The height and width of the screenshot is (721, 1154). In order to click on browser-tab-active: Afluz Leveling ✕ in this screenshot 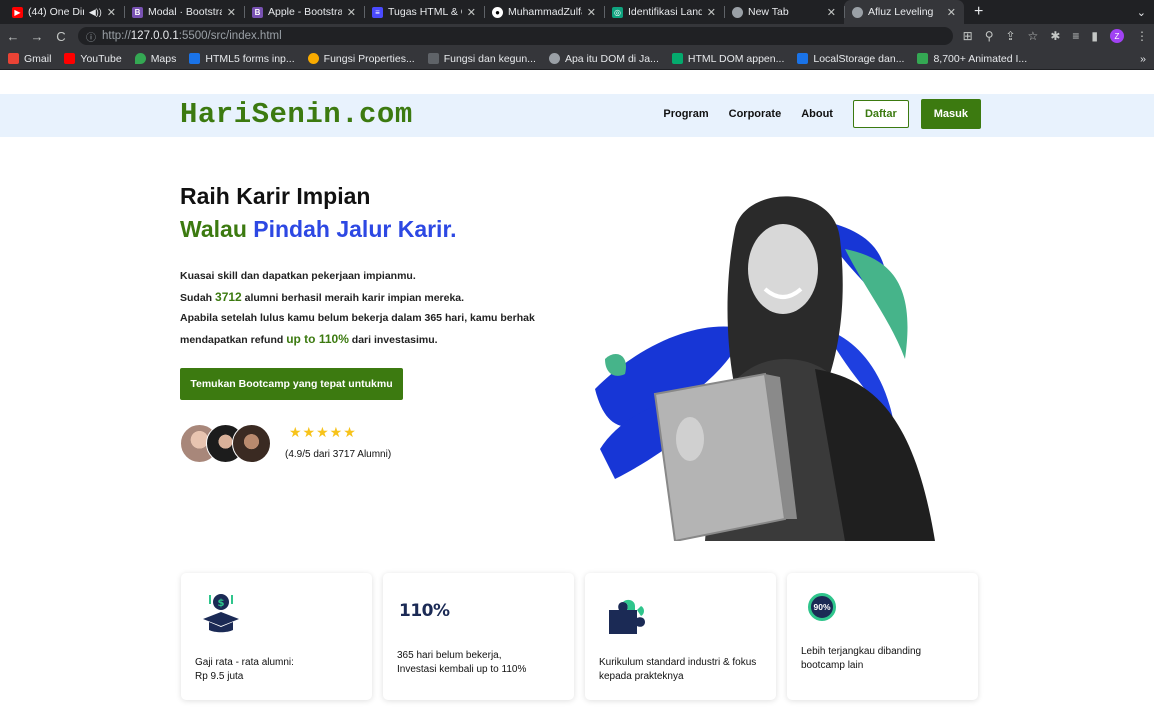, I will do `click(904, 12)`.